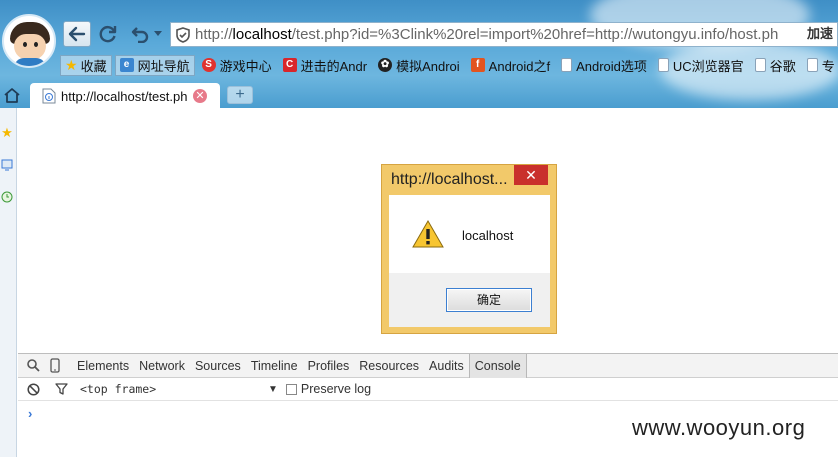 This screenshot has width=838, height=457. Describe the element at coordinates (273, 389) in the screenshot. I see `chevron-down-icon: ▼` at that location.